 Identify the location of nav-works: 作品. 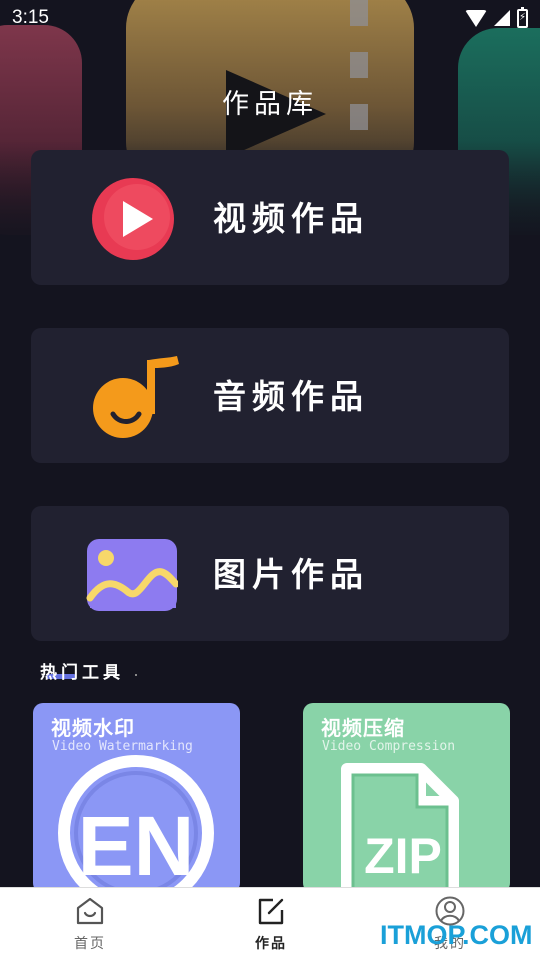
(271, 924).